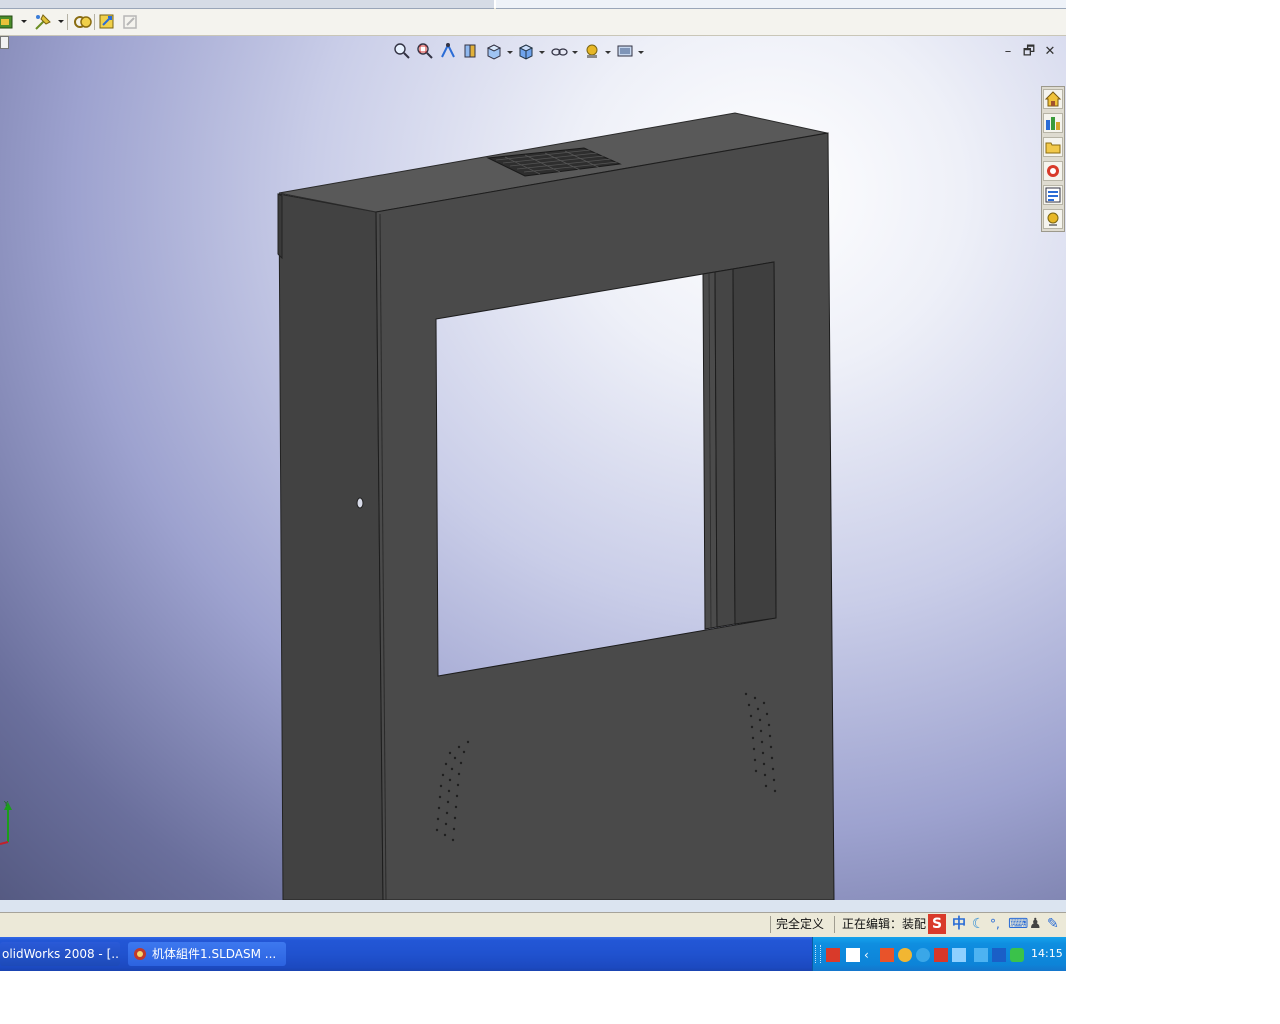 The width and height of the screenshot is (1280, 1024). Describe the element at coordinates (108, 22) in the screenshot. I see `options-icon` at that location.